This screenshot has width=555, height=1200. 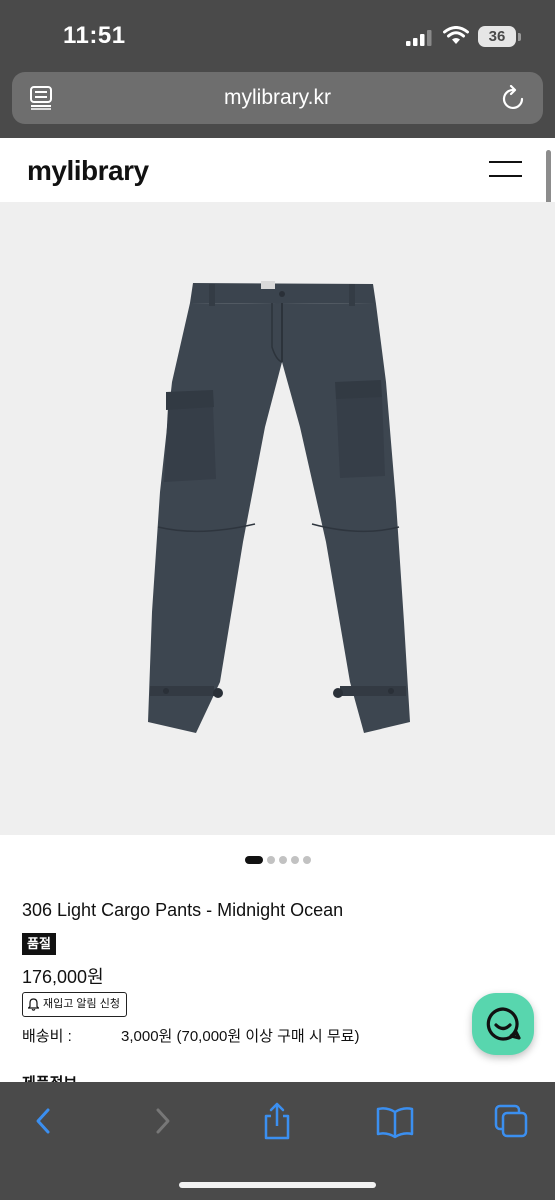 I want to click on wifi-icon, so click(x=456, y=35).